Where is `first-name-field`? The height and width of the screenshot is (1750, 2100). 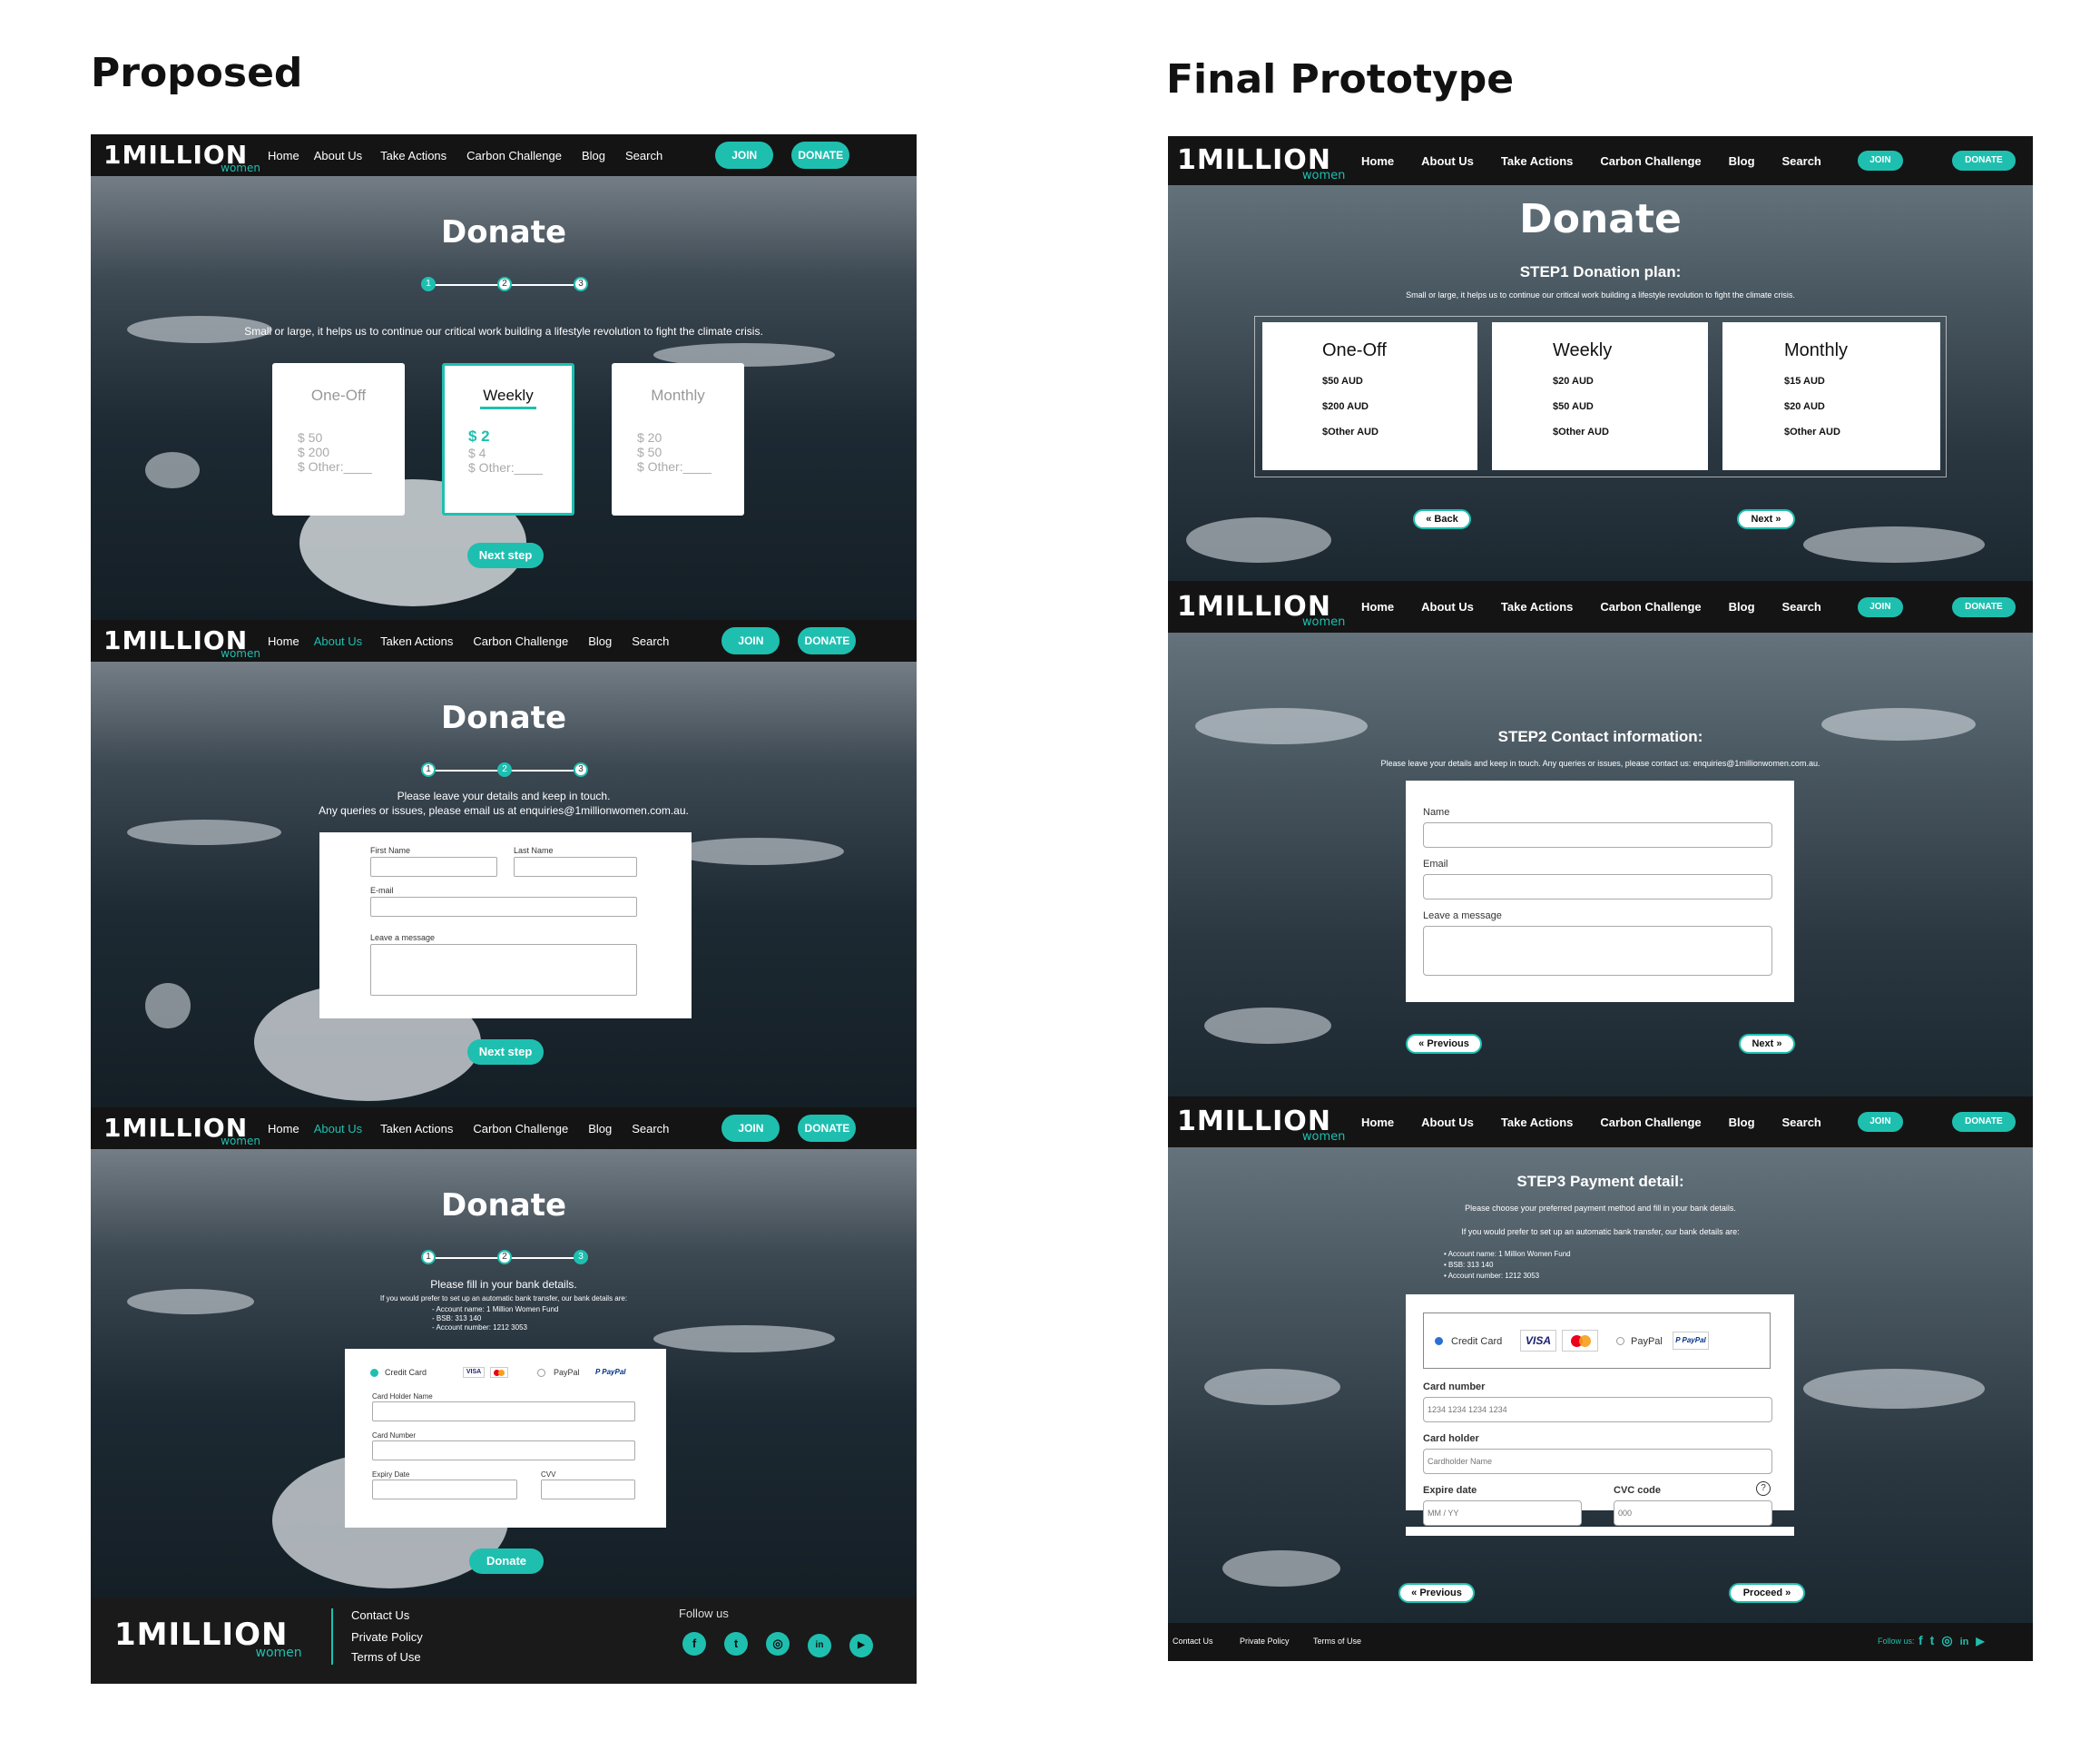 first-name-field is located at coordinates (433, 867).